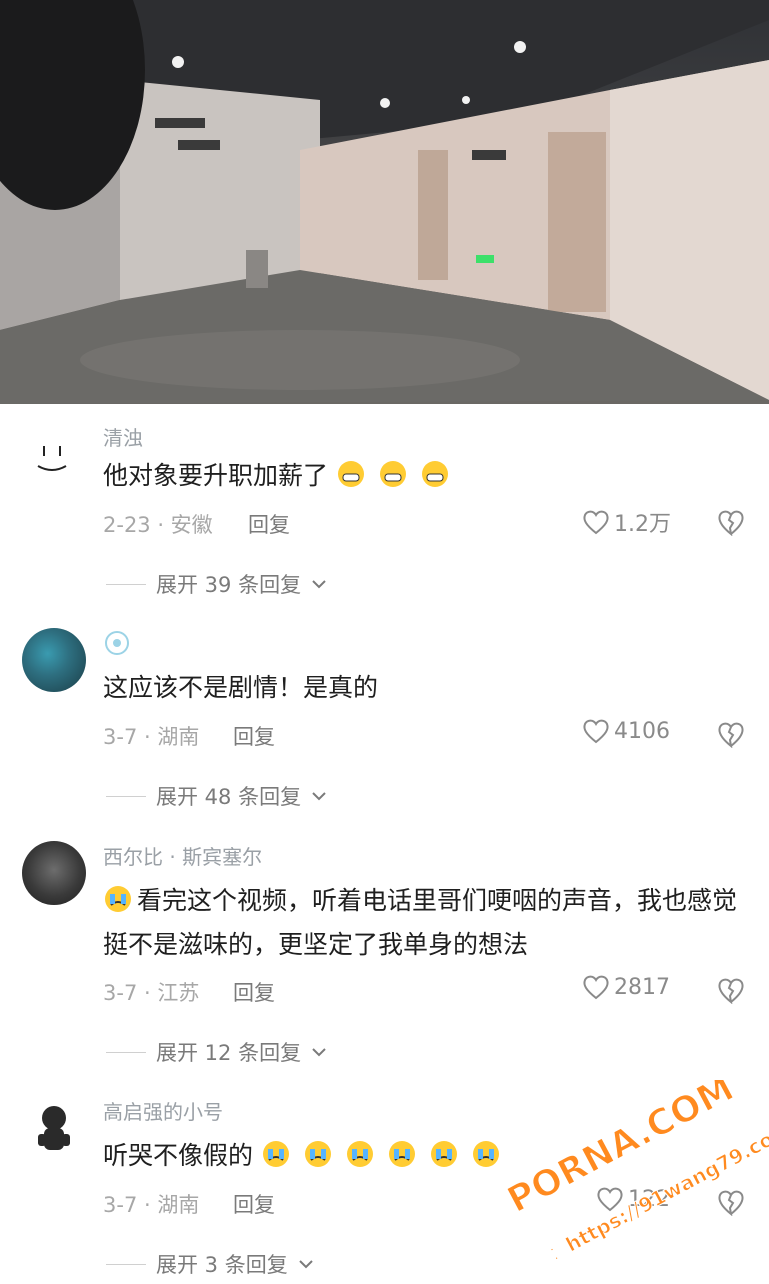  Describe the element at coordinates (649, 1199) in the screenshot. I see `like-count: 122` at that location.